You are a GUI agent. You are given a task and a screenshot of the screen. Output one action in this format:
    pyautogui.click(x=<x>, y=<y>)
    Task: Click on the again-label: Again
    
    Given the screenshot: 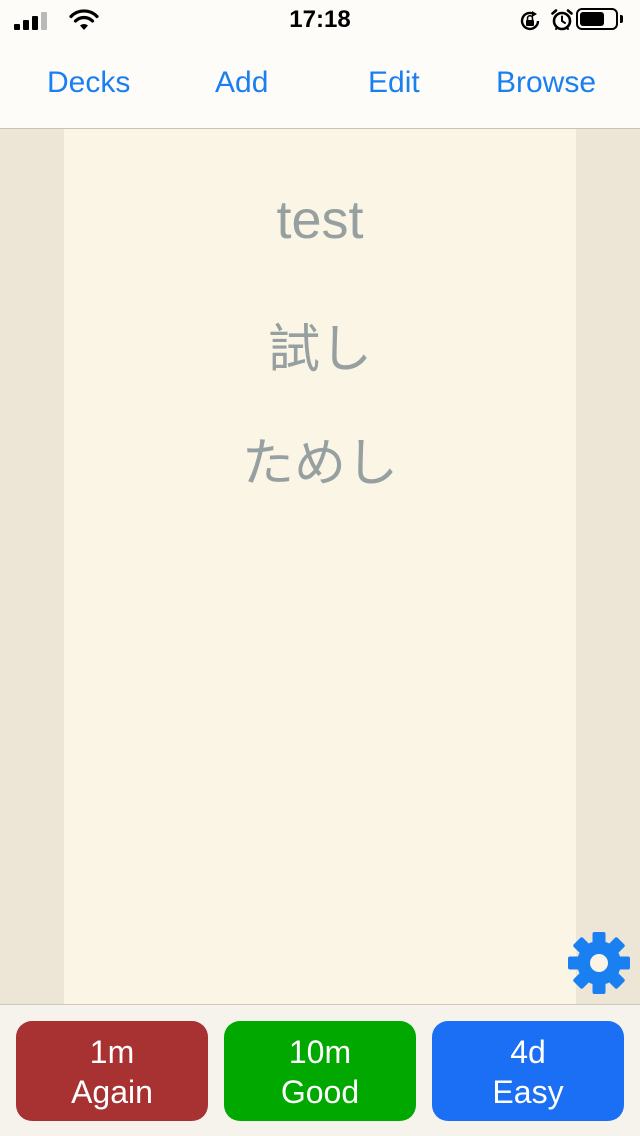 What is the action you would take?
    pyautogui.click(x=112, y=1092)
    